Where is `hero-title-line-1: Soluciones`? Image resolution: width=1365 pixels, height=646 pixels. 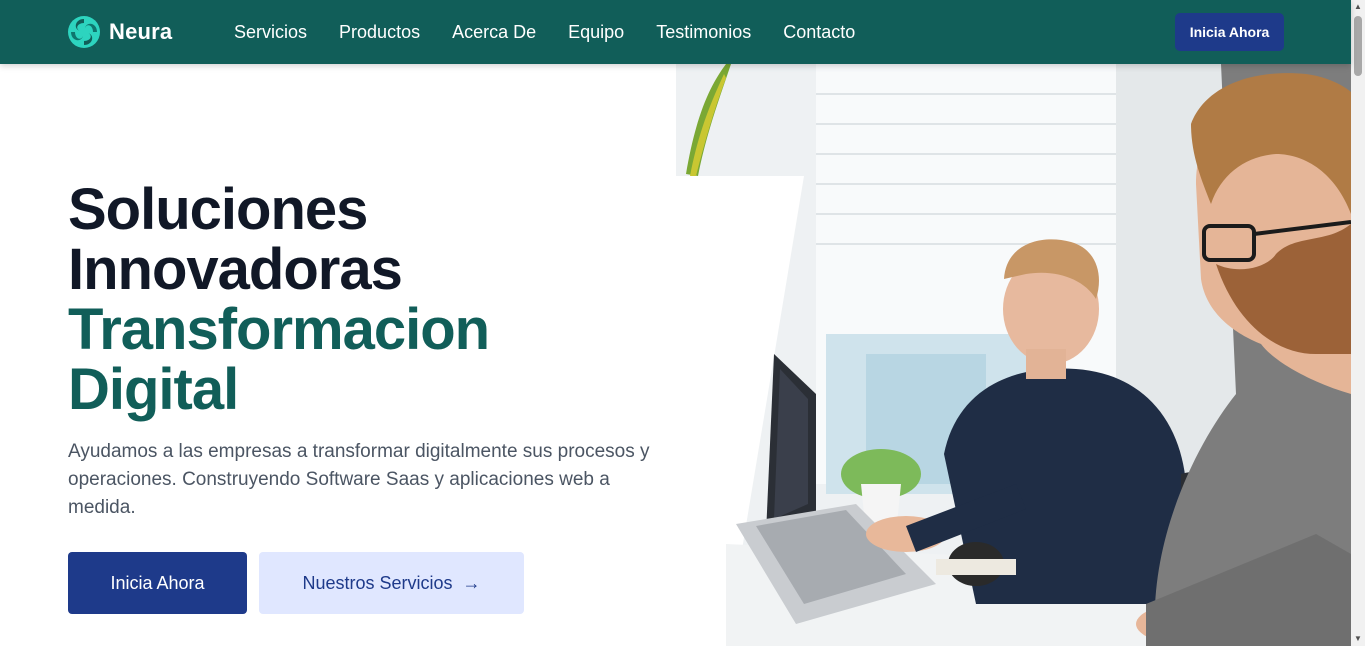 hero-title-line-1: Soluciones is located at coordinates (218, 209).